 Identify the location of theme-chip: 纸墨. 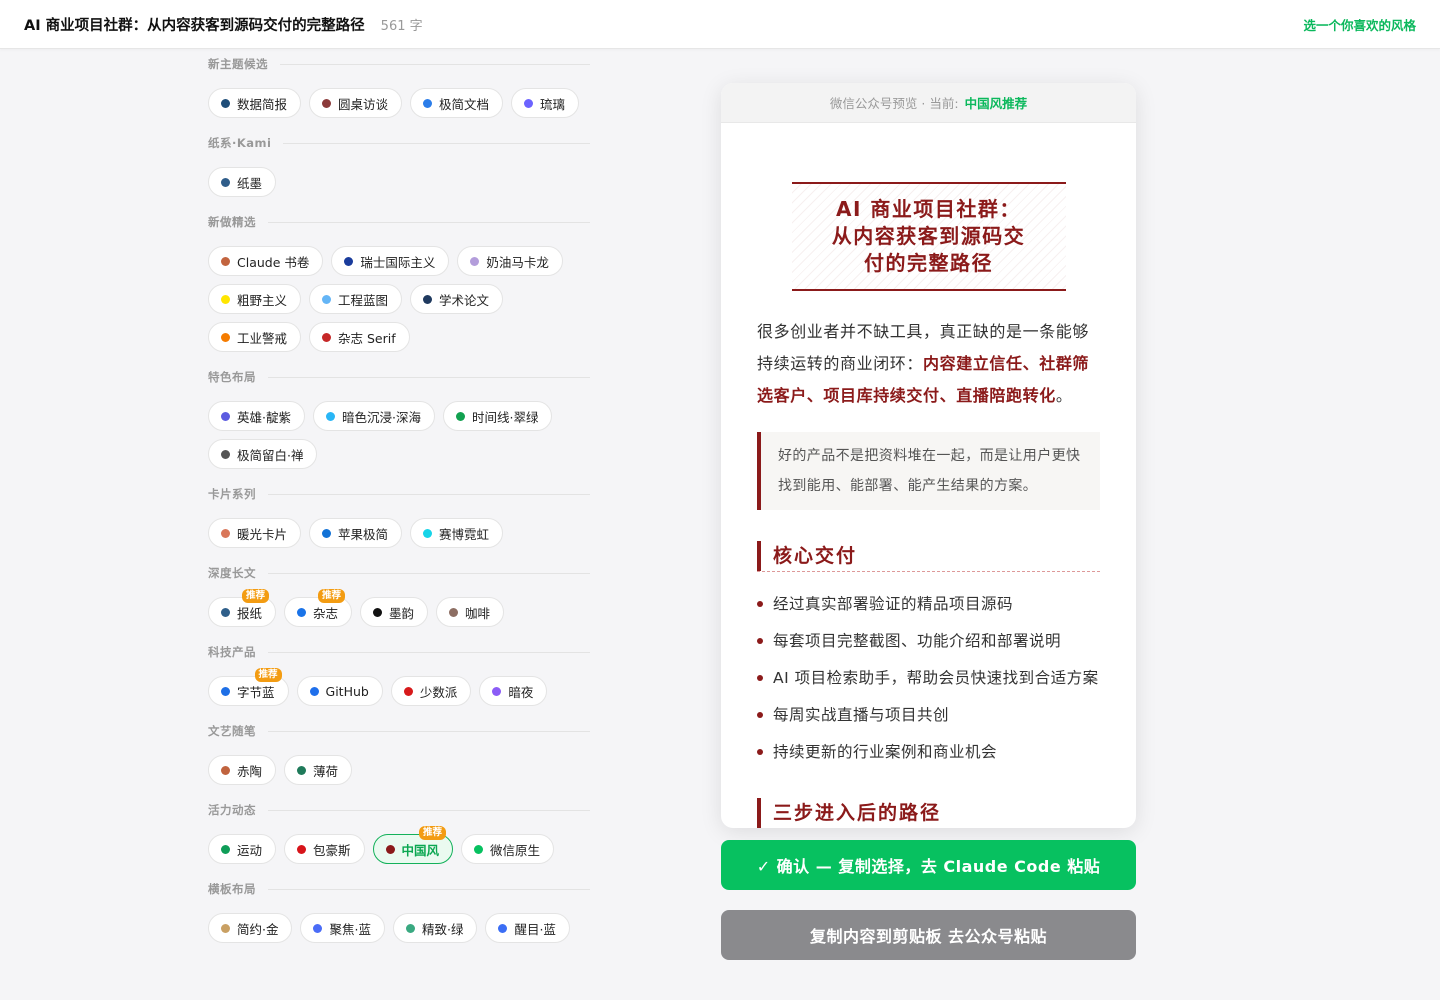
(242, 182).